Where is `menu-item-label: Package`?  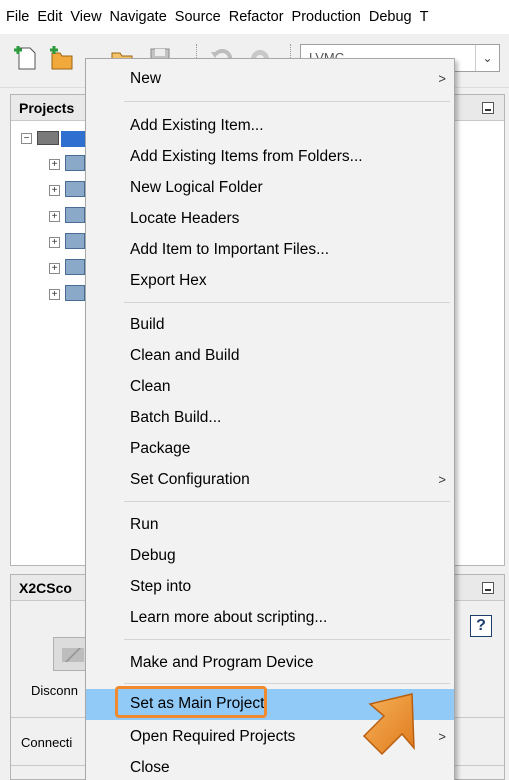
menu-item-label: Package is located at coordinates (160, 448).